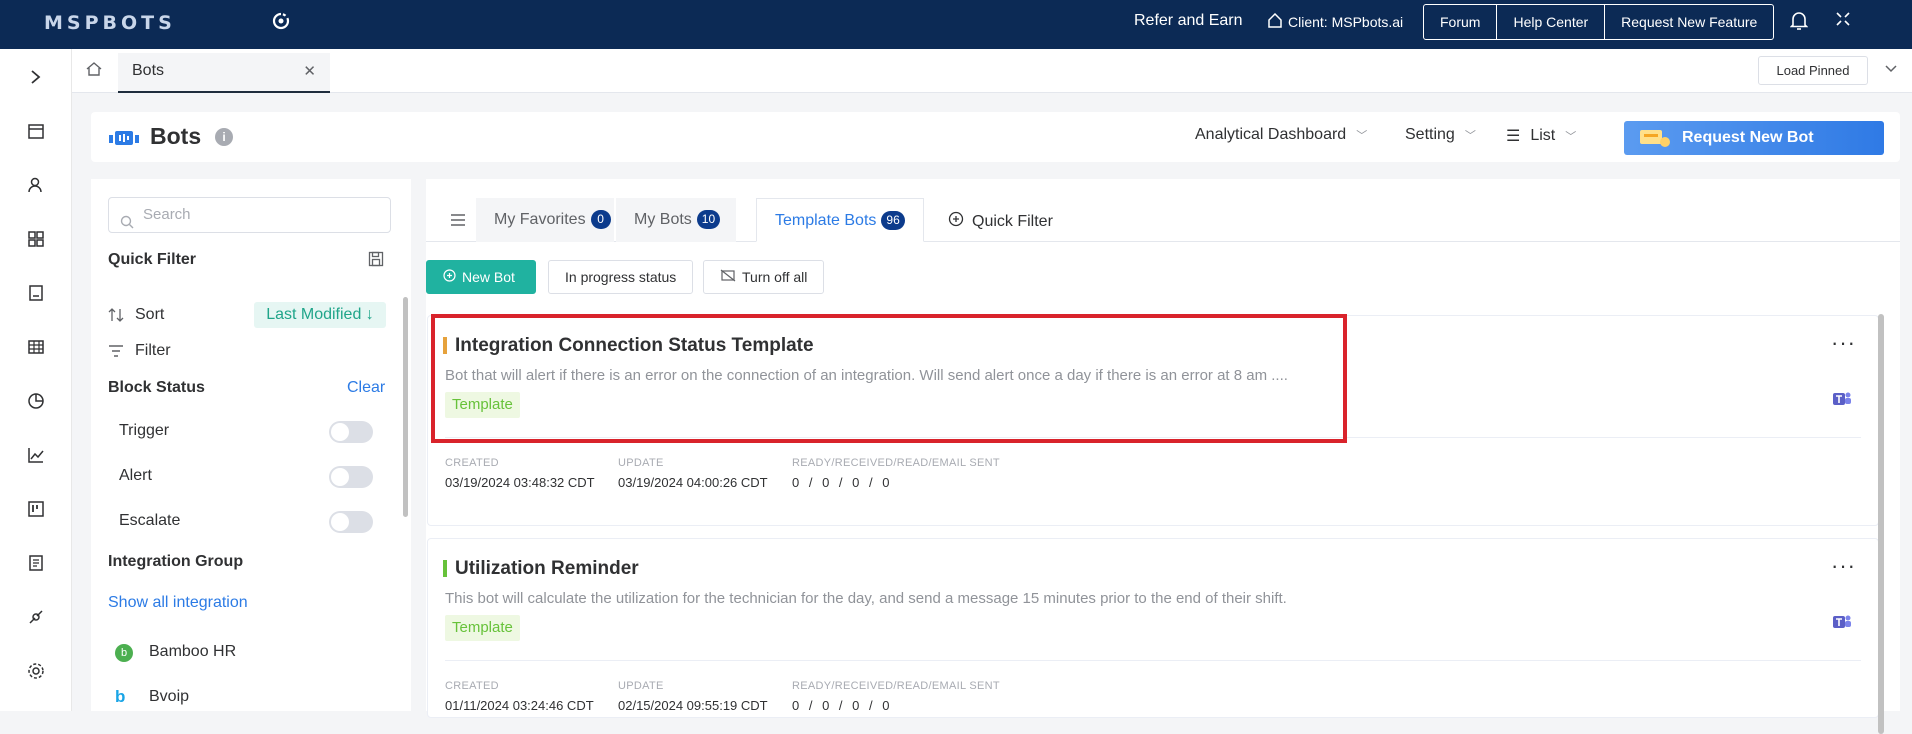 The image size is (1912, 734). I want to click on updated-value: 03/19/2024 04:00:26 CDT, so click(693, 482).